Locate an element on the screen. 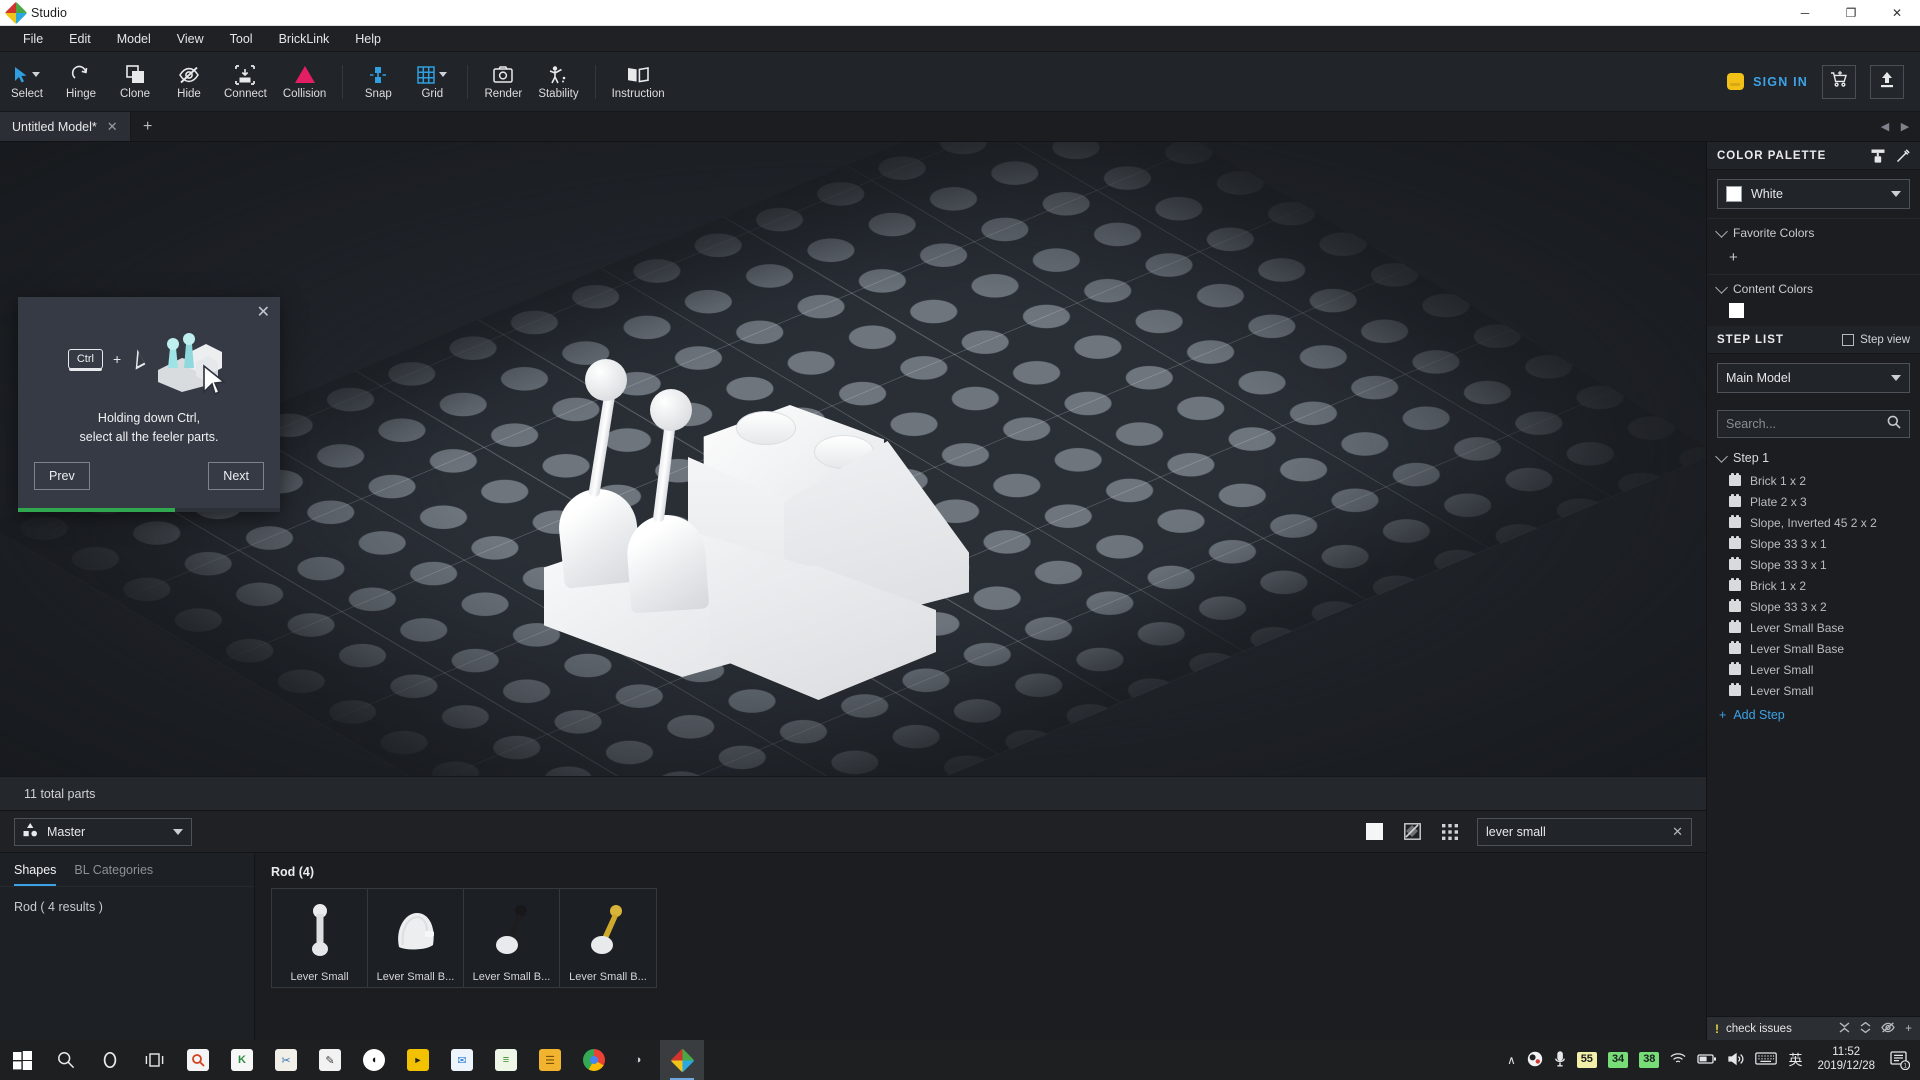 Image resolution: width=1920 pixels, height=1080 pixels. tab-next-icon: ▶ is located at coordinates (1905, 126).